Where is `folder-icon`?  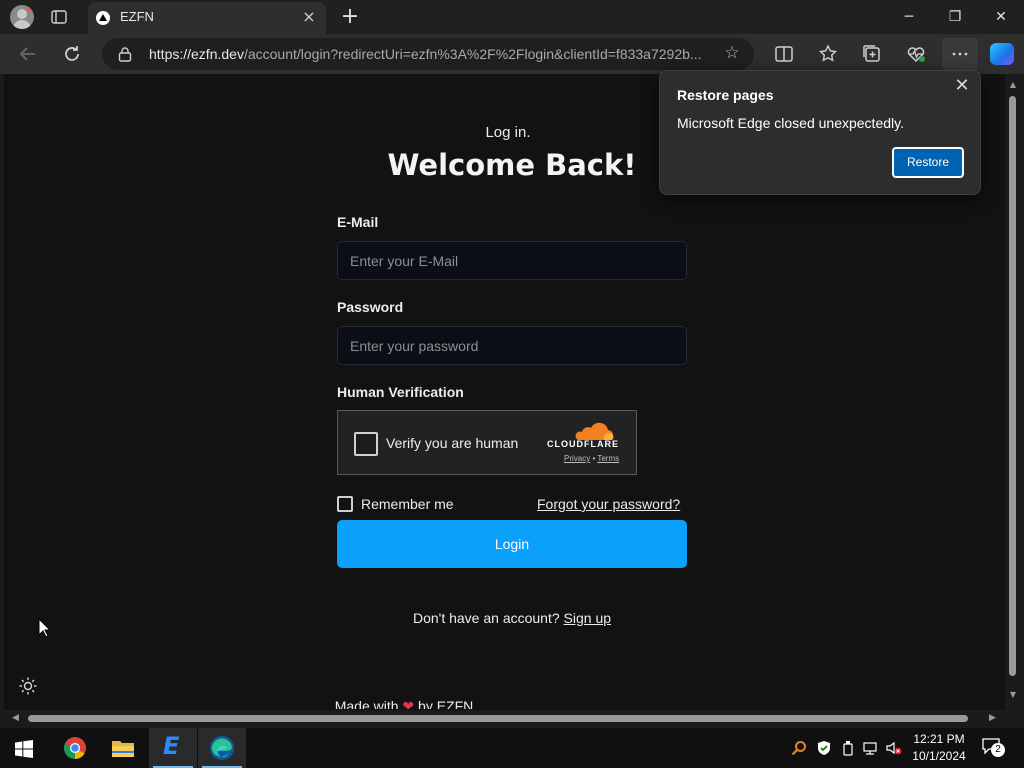 folder-icon is located at coordinates (123, 749).